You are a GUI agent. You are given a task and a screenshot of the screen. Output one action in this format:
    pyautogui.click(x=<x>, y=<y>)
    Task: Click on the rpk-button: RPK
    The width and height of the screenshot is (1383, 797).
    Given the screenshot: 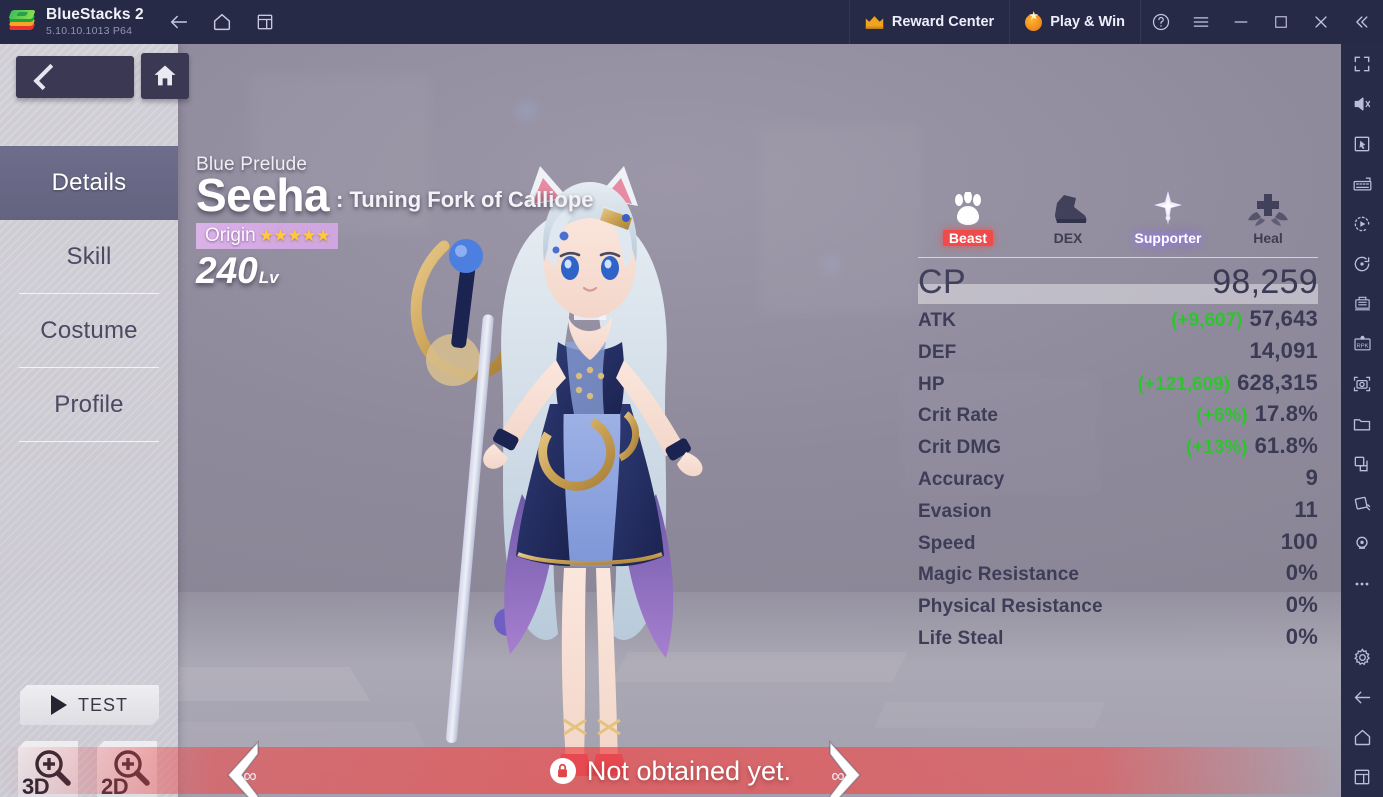 What is the action you would take?
    pyautogui.click(x=1362, y=344)
    